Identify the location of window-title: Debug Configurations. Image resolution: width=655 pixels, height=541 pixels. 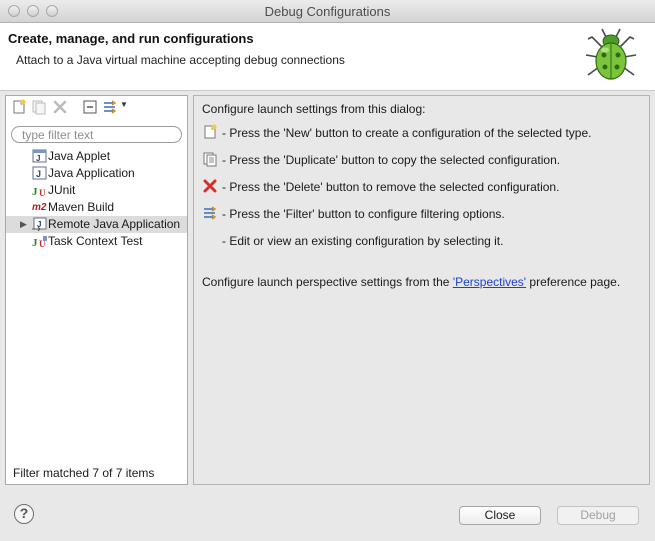
(327, 11).